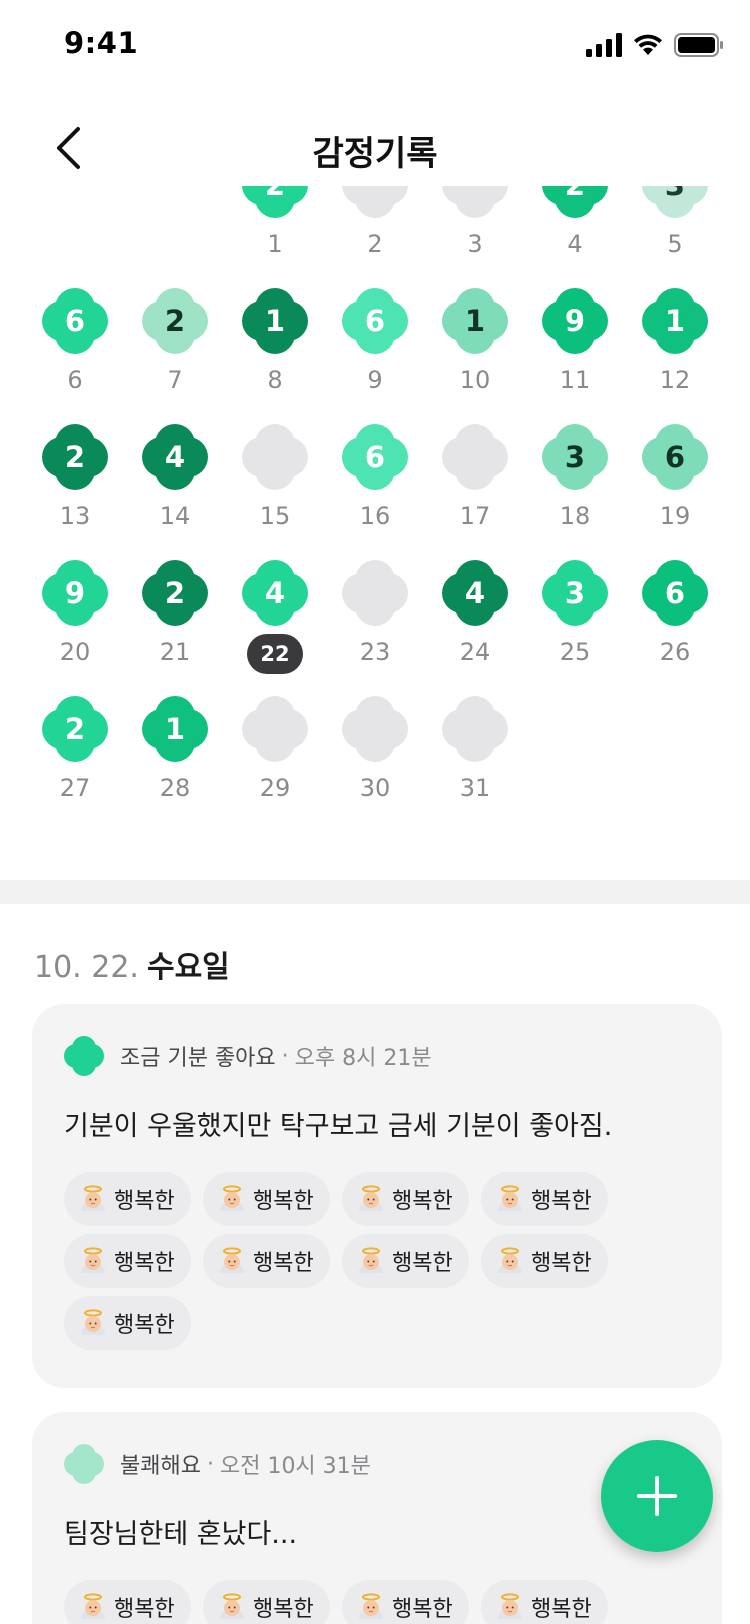 This screenshot has height=1624, width=750. What do you see at coordinates (275, 237) in the screenshot?
I see `calendar-day: 21` at bounding box center [275, 237].